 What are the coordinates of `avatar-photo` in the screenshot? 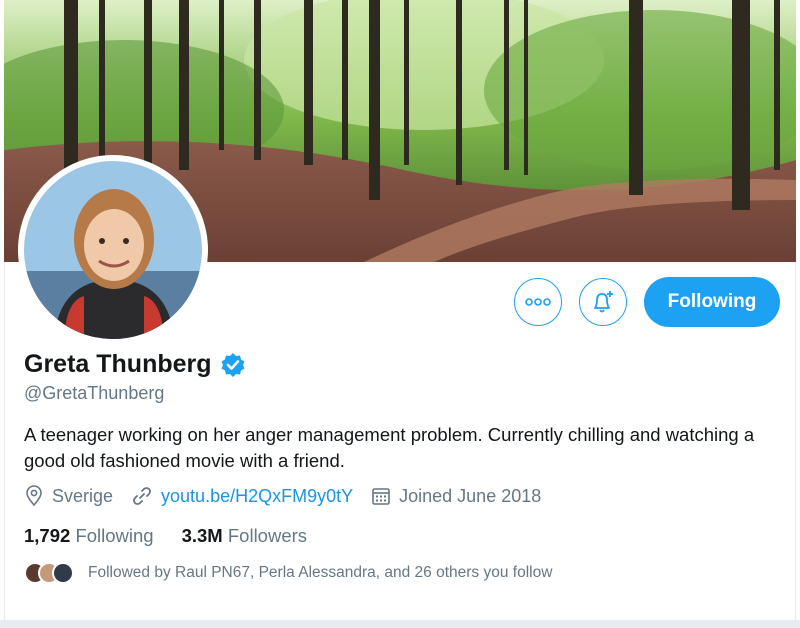 It's located at (113, 250).